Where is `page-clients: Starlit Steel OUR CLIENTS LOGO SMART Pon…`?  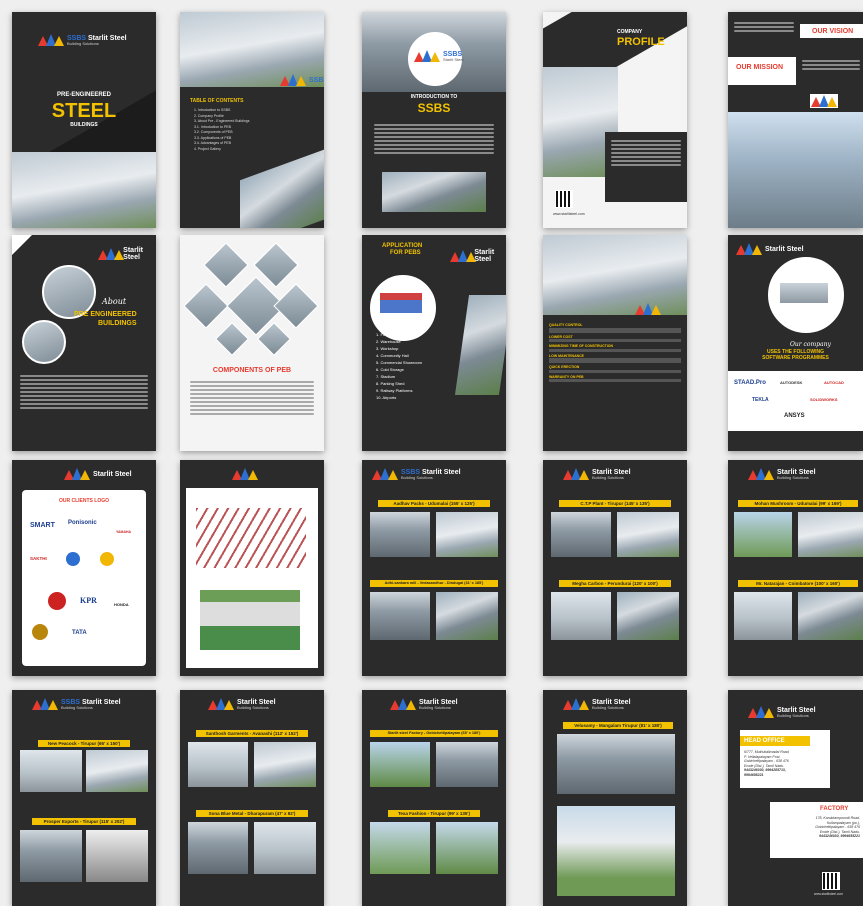
page-clients: Starlit Steel OUR CLIENTS LOGO SMART Pon… is located at coordinates (84, 568).